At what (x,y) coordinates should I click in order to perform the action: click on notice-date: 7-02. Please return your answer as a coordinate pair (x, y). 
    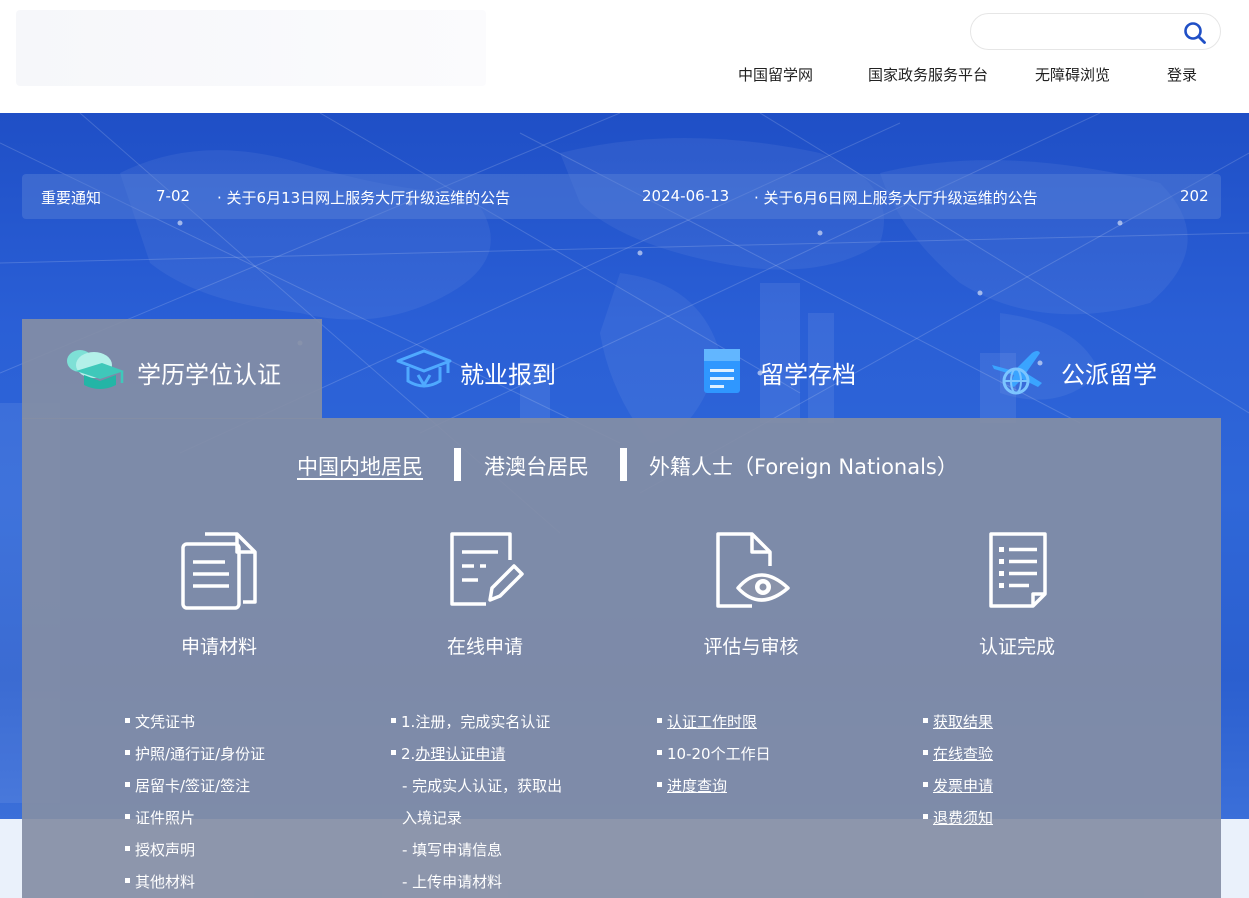
    Looking at the image, I should click on (173, 196).